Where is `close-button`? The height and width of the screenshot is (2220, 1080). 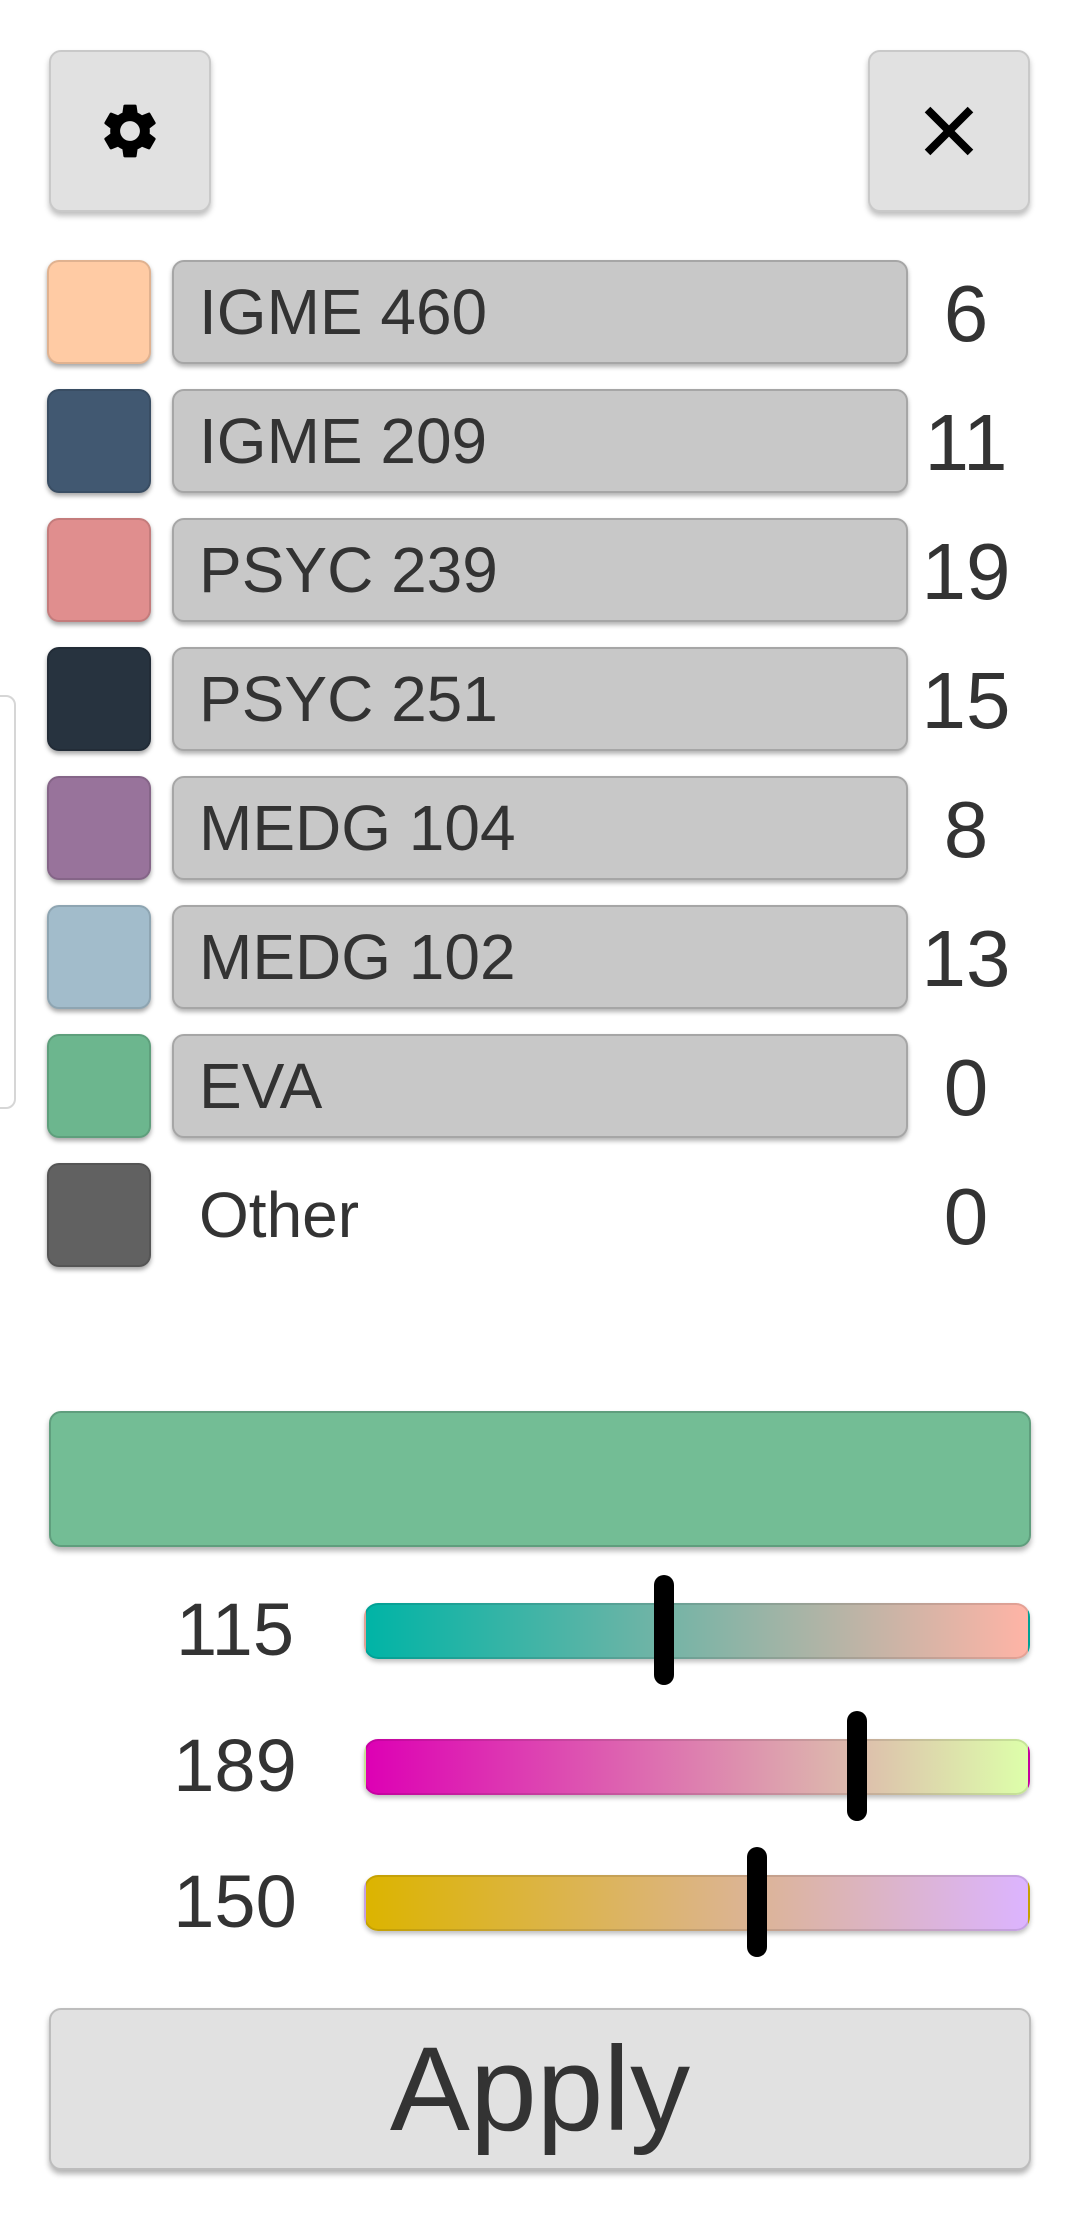
close-button is located at coordinates (949, 131).